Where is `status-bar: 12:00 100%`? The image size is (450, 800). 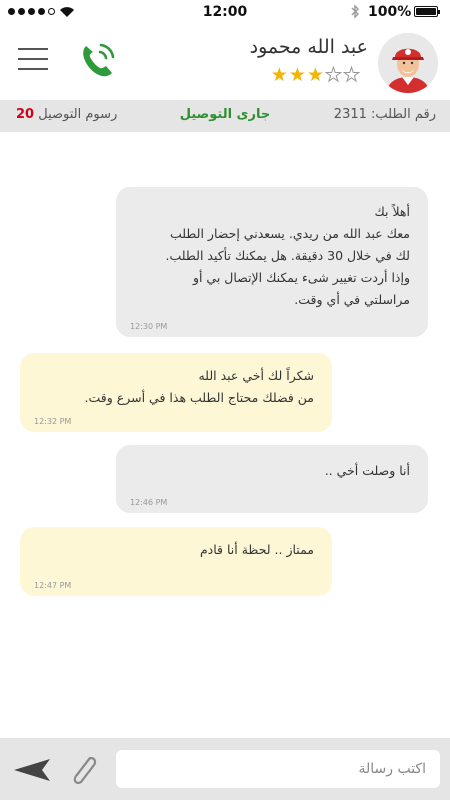 status-bar: 12:00 100% is located at coordinates (225, 12).